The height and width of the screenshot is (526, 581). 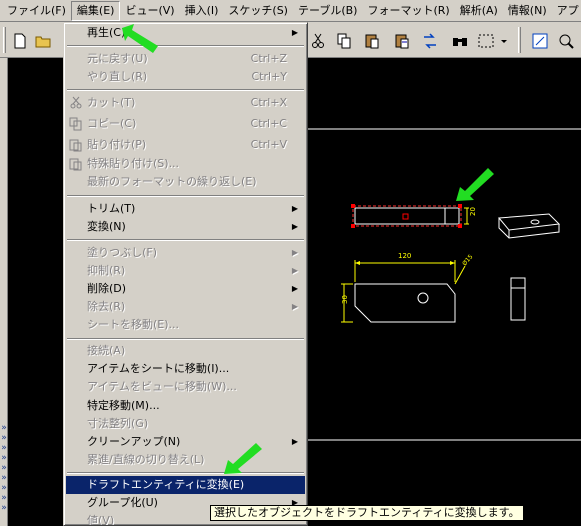 What do you see at coordinates (117, 144) in the screenshot?
I see `menu-item-label: 貼り付け(P)` at bounding box center [117, 144].